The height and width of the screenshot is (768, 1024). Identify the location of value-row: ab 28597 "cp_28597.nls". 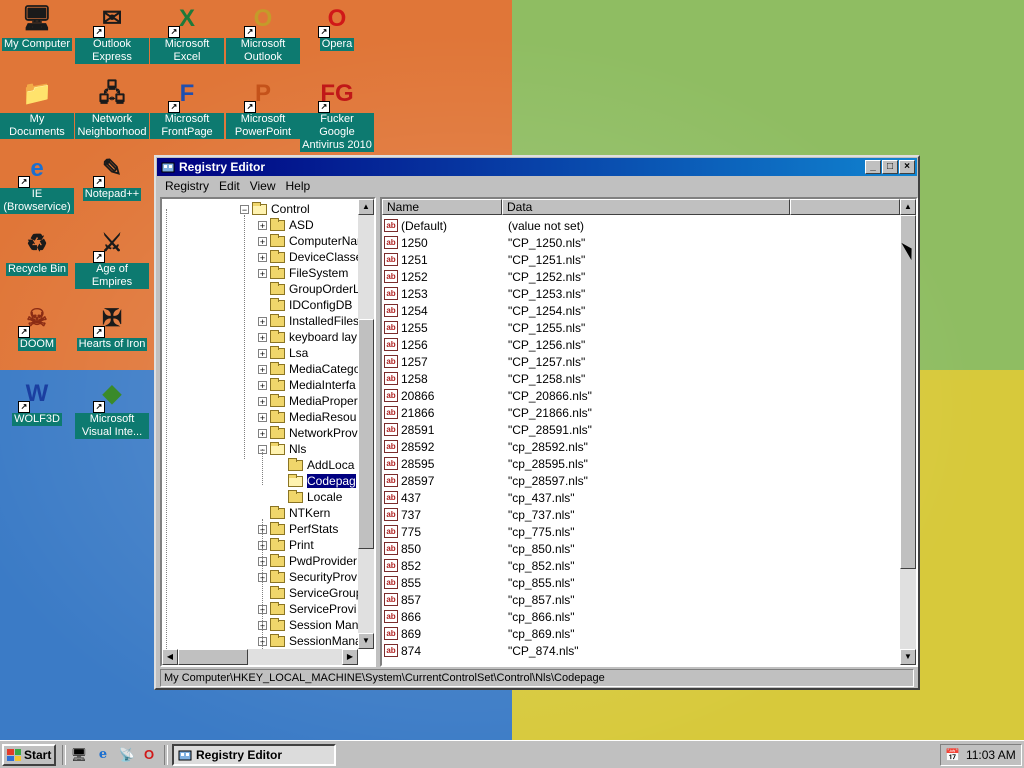
(639, 480).